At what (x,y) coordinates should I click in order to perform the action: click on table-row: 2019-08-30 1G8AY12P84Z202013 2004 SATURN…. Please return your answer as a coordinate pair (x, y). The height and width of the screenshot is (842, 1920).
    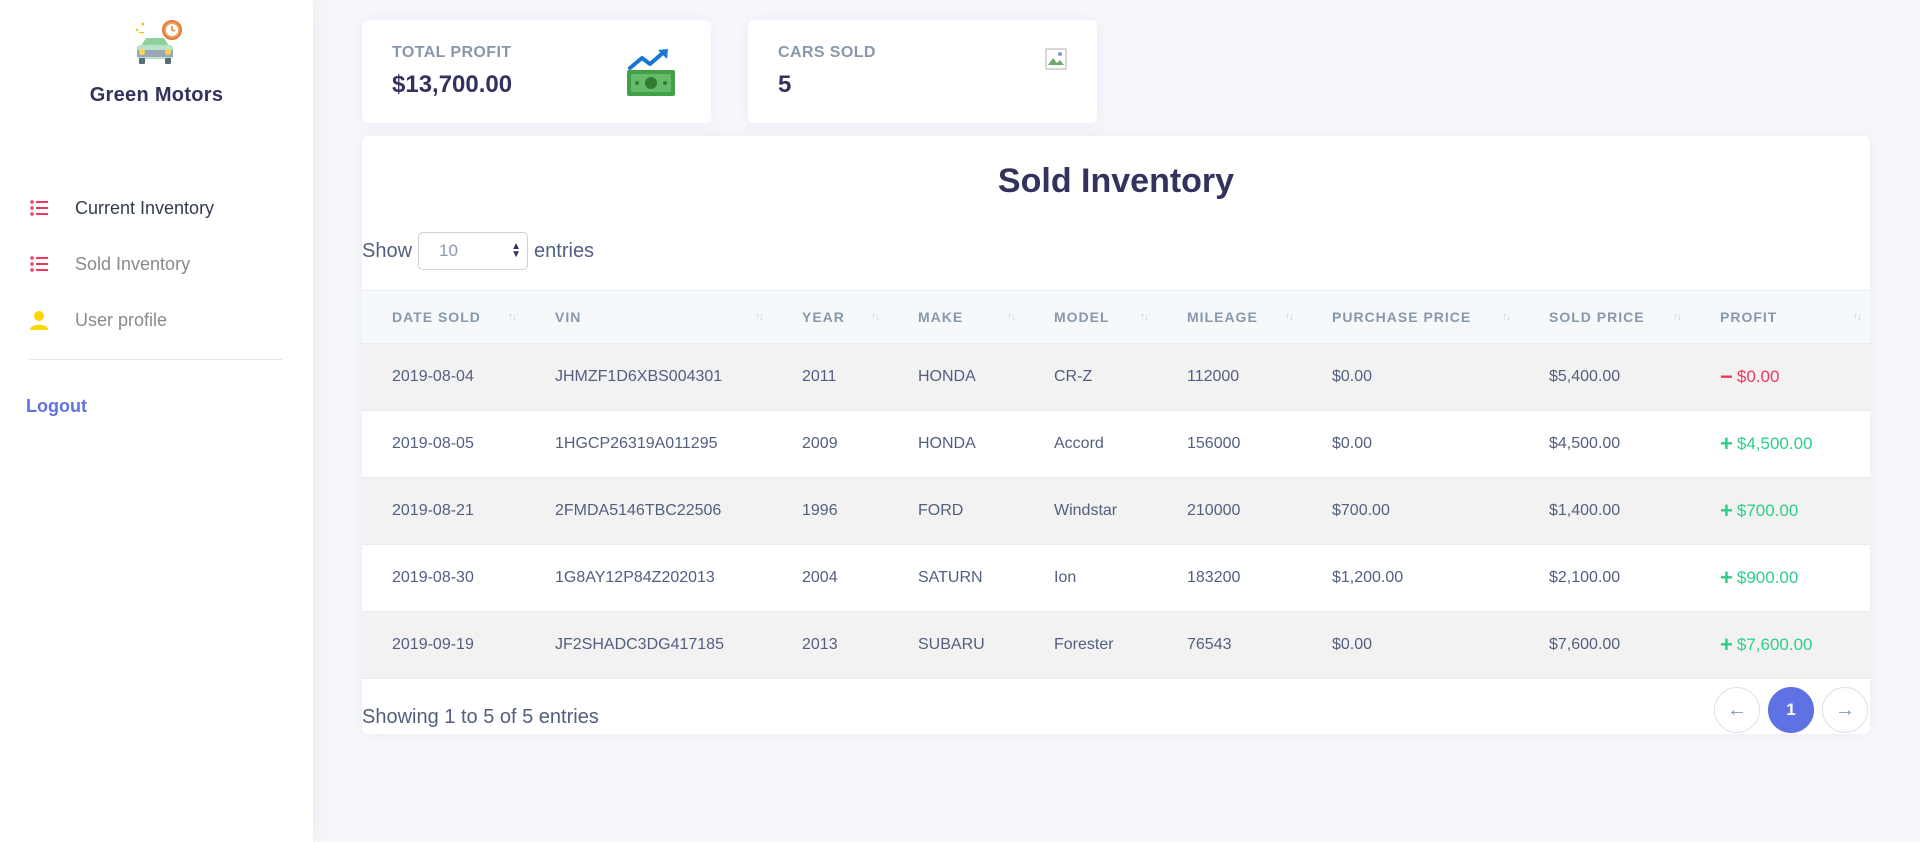
    Looking at the image, I should click on (1116, 578).